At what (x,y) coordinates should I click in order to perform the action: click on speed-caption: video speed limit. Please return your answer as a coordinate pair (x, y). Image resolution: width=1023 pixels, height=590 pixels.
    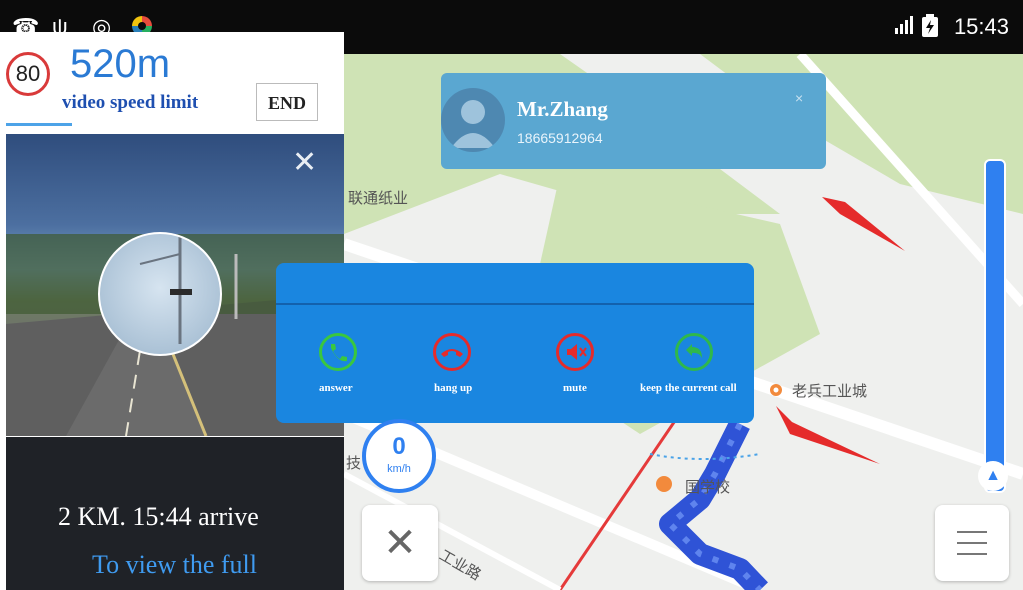
    Looking at the image, I should click on (130, 102).